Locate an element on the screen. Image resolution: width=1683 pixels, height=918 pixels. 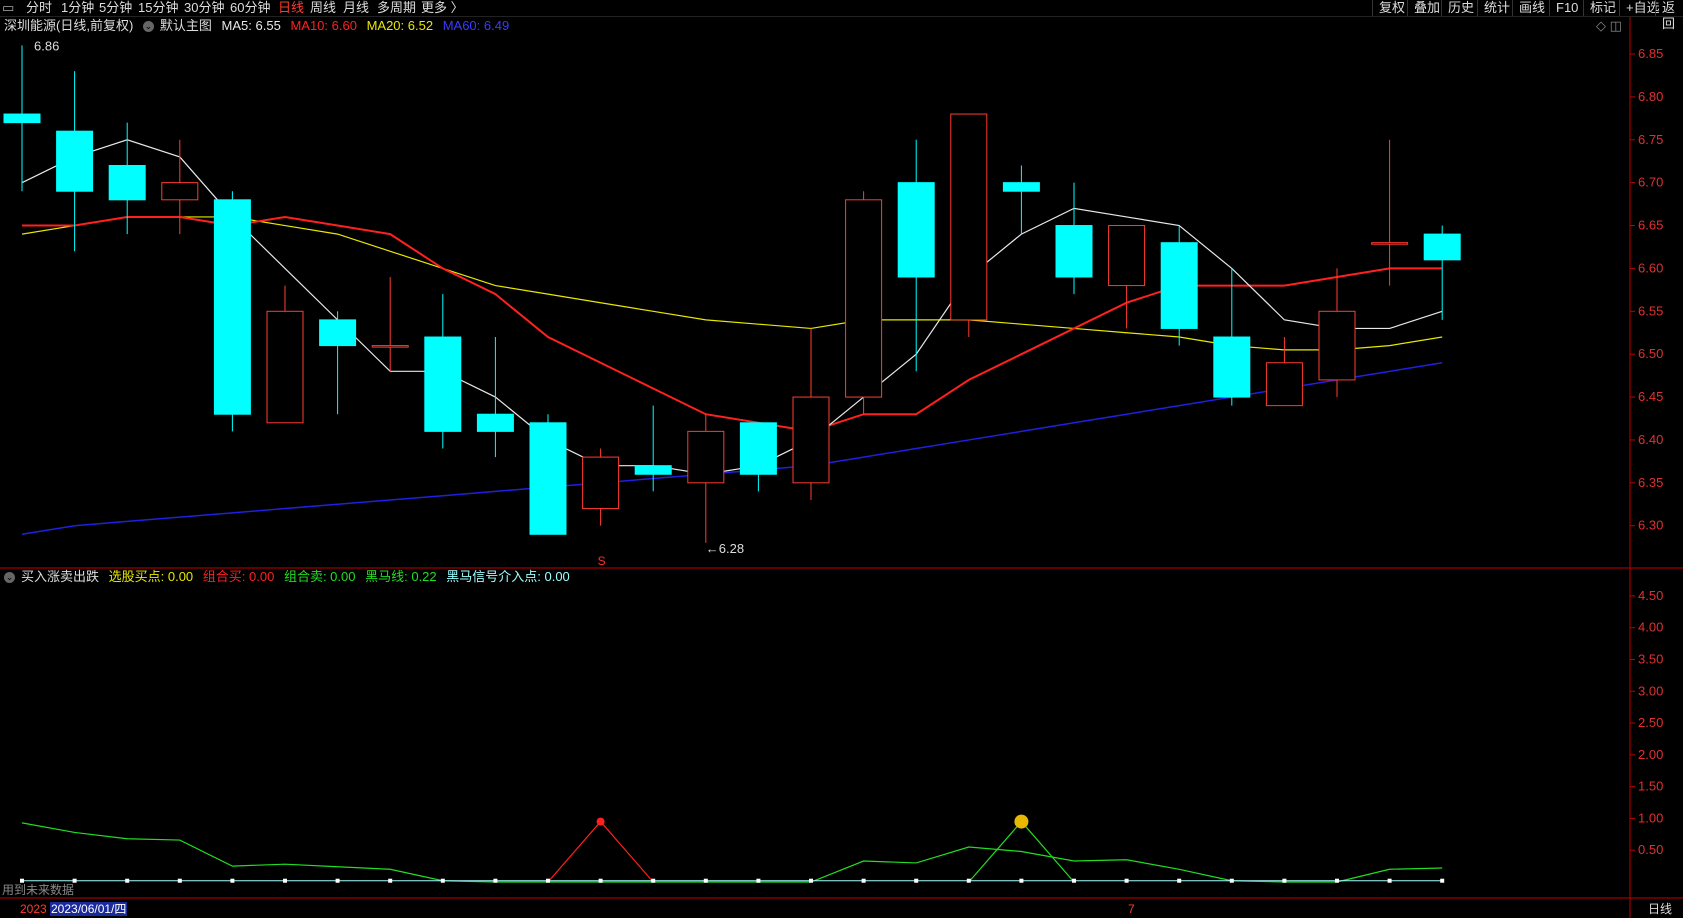
buy-signal-marker is located at coordinates (600, 821).